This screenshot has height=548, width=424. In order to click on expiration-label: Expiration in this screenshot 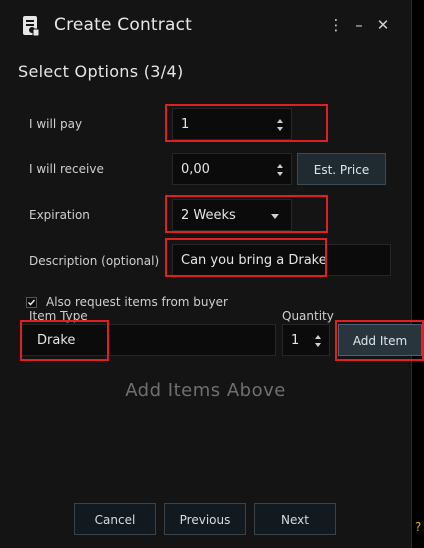, I will do `click(59, 215)`.